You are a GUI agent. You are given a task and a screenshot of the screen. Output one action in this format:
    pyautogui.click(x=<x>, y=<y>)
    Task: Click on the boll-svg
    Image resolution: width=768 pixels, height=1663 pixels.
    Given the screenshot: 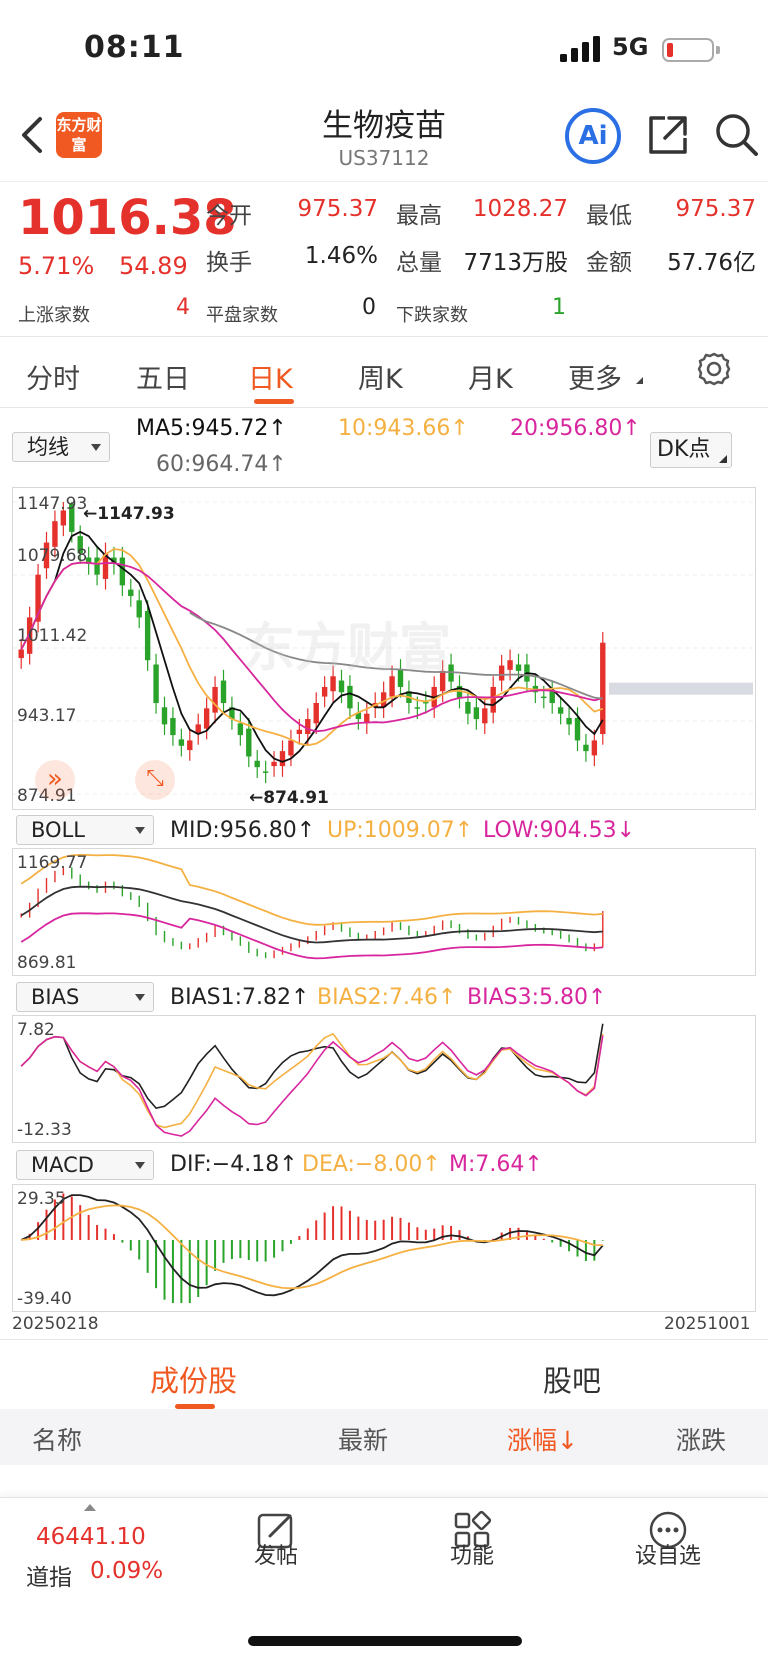 What is the action you would take?
    pyautogui.click(x=312, y=906)
    